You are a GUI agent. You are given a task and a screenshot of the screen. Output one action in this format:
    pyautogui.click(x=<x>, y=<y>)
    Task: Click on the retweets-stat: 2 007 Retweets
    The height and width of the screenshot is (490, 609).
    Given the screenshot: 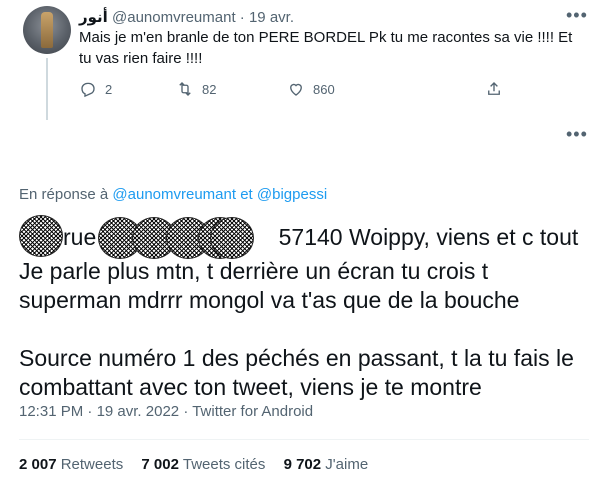 What is the action you would take?
    pyautogui.click(x=71, y=464)
    